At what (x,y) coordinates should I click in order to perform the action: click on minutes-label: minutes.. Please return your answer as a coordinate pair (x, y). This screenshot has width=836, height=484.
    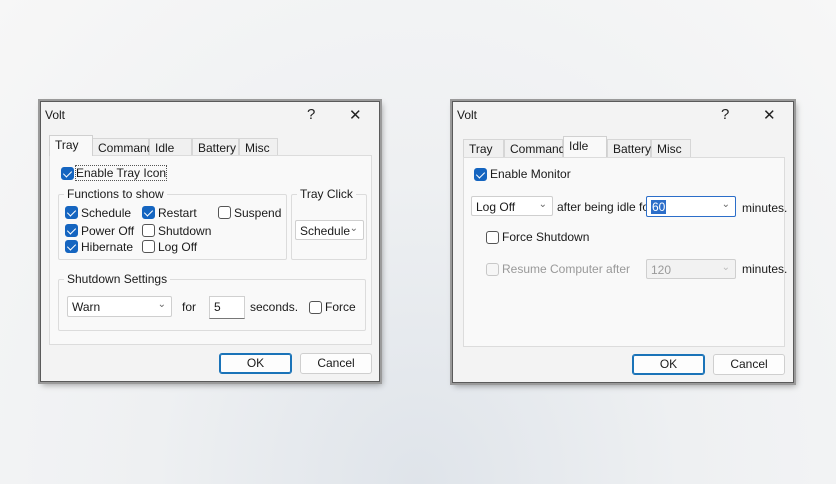
    Looking at the image, I should click on (765, 208).